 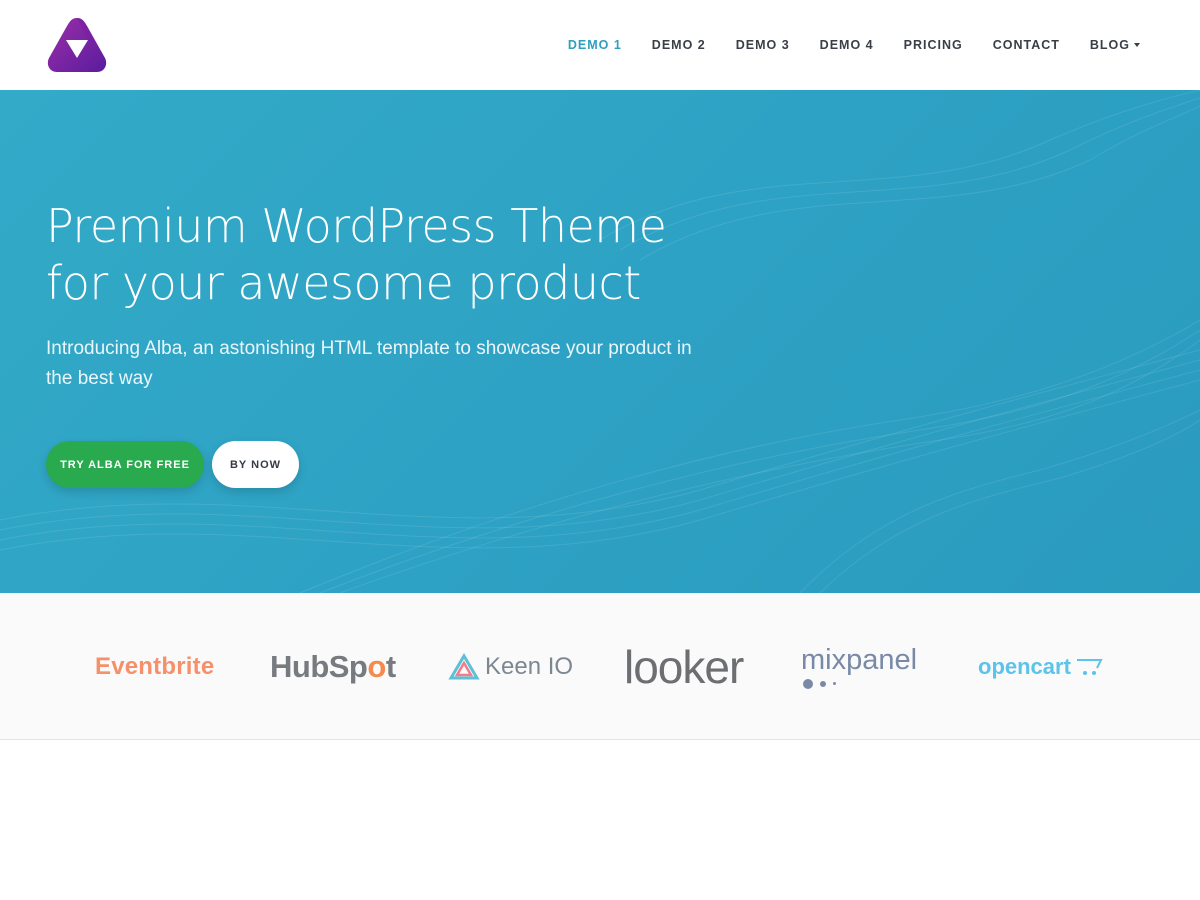 What do you see at coordinates (684, 666) in the screenshot?
I see `looker-logo: looker` at bounding box center [684, 666].